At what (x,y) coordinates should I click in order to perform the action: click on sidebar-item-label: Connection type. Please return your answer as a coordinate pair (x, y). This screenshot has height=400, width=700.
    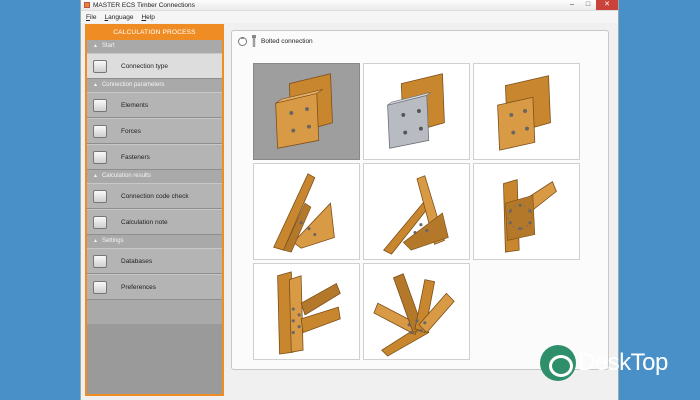
    Looking at the image, I should click on (144, 66).